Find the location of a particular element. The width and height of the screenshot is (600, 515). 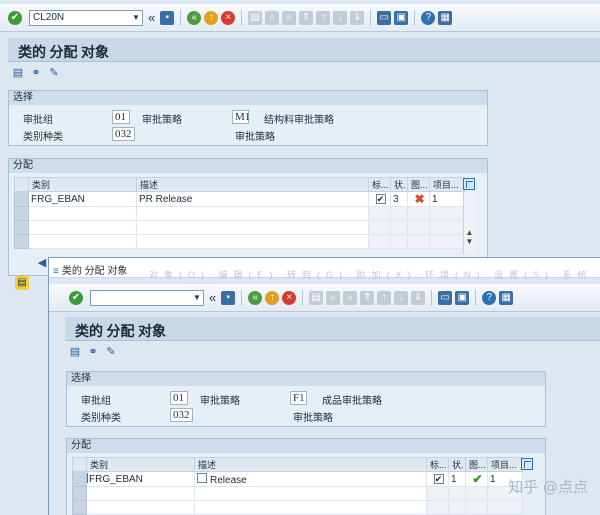

details-icon: ▤ is located at coordinates (22, 283).